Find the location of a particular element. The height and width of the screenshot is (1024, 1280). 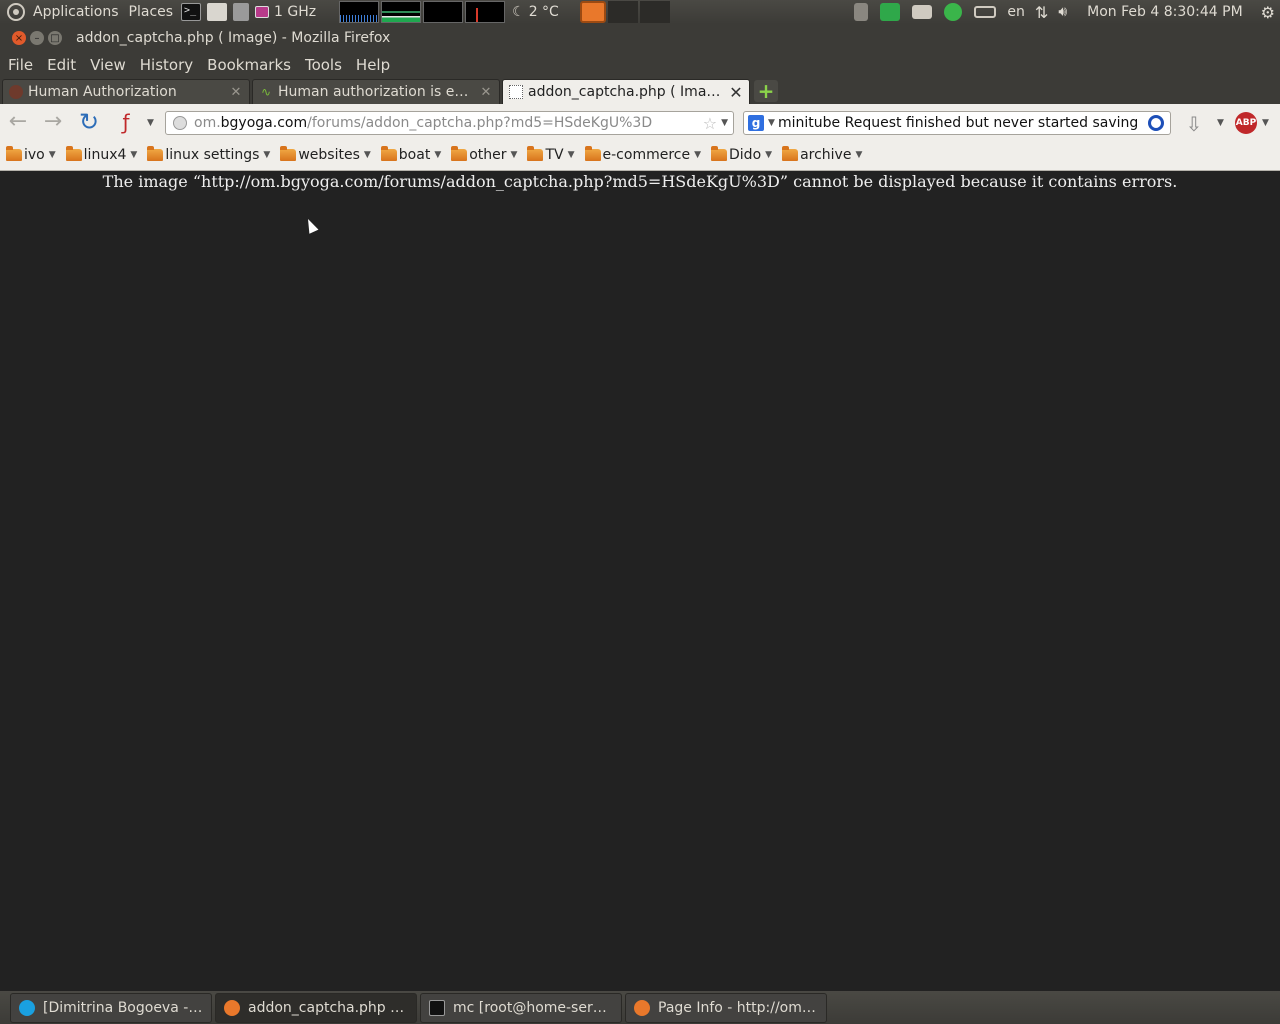

bookmark-label: websites is located at coordinates (329, 155).